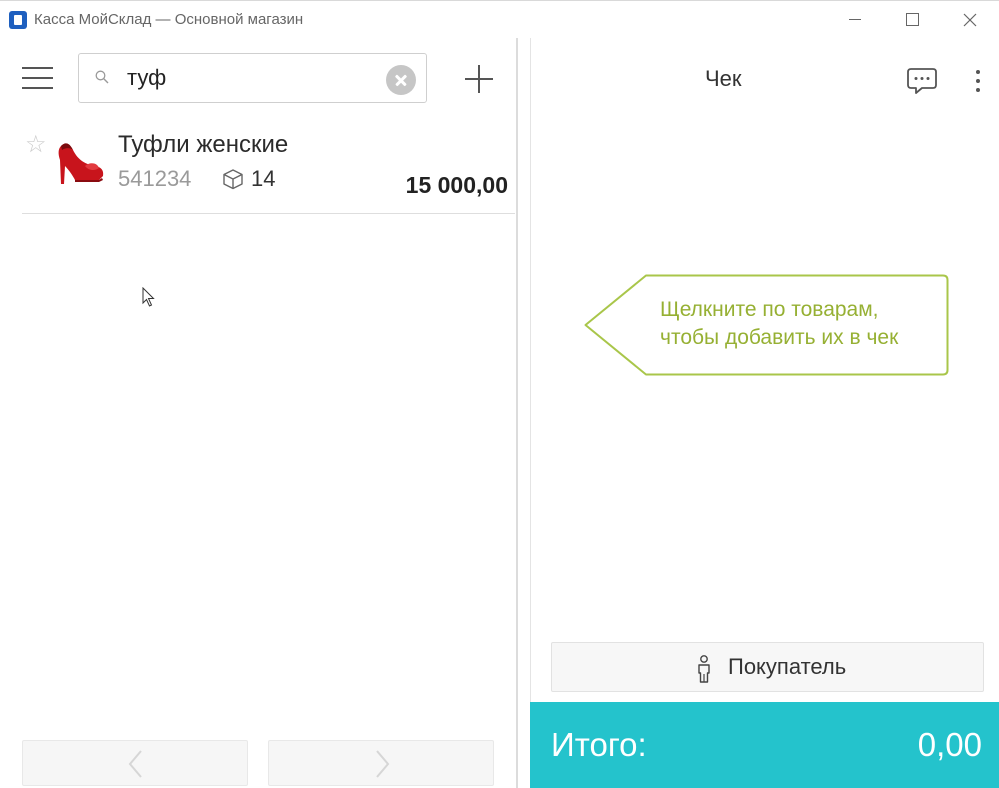  I want to click on product-stock: 14, so click(263, 178).